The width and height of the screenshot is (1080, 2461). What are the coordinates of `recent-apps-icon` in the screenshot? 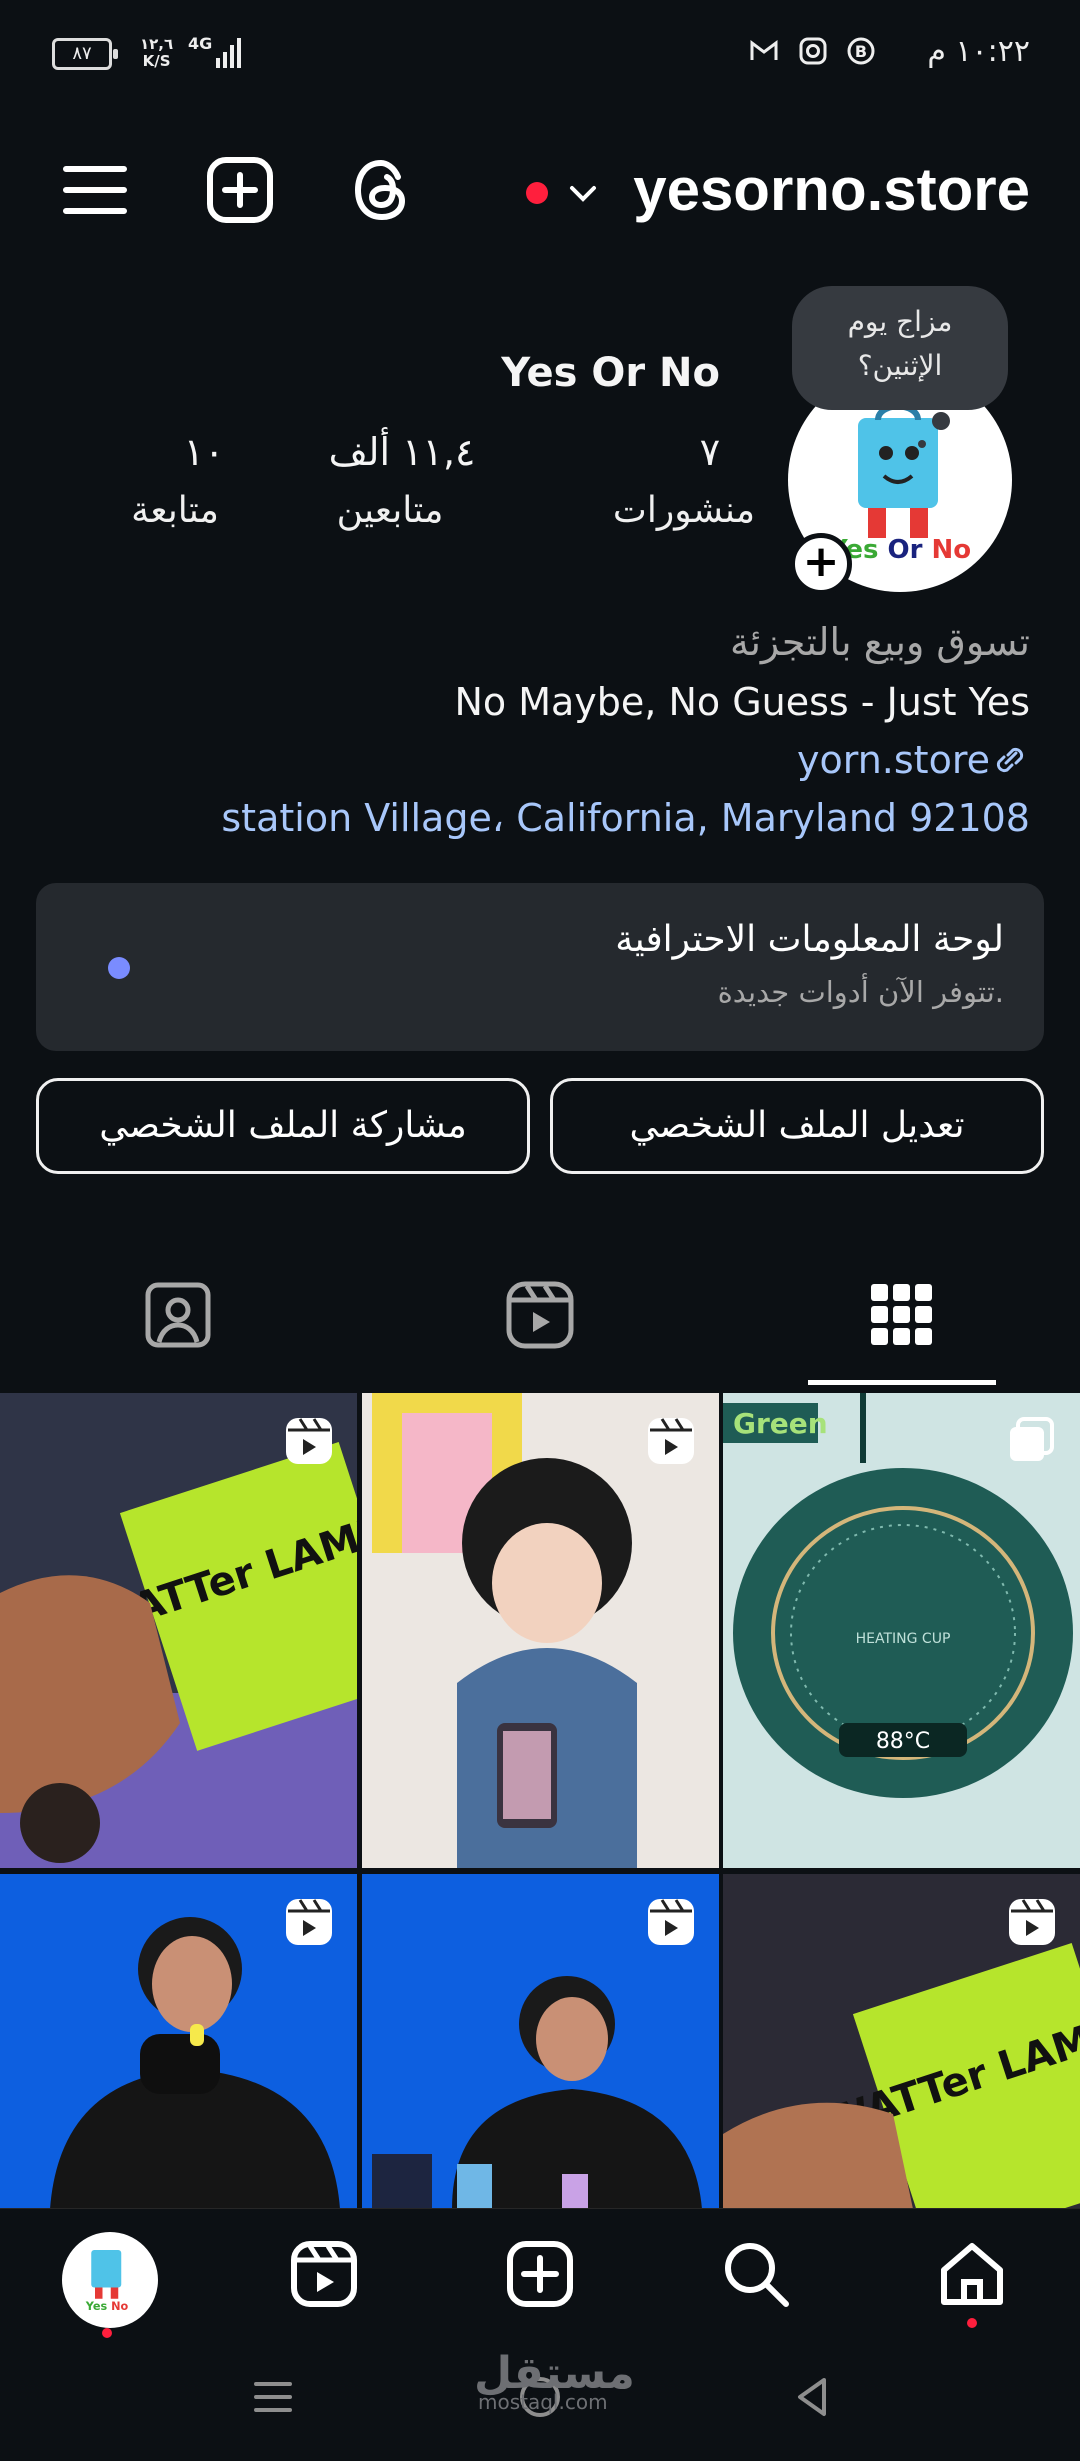 It's located at (273, 2397).